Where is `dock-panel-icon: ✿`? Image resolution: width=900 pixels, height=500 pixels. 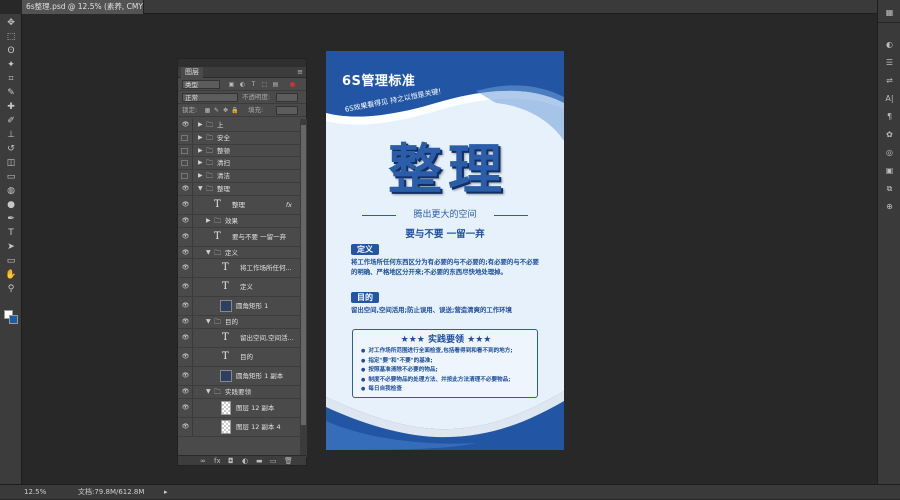
dock-panel-icon: ✿ is located at coordinates (889, 135).